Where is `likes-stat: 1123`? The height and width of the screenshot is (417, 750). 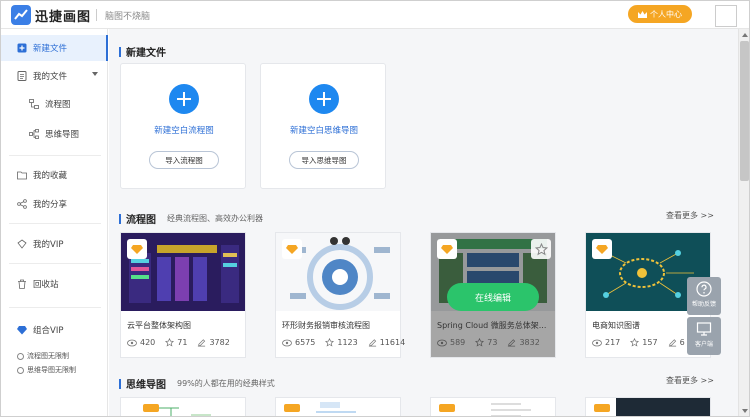 likes-stat: 1123 is located at coordinates (341, 342).